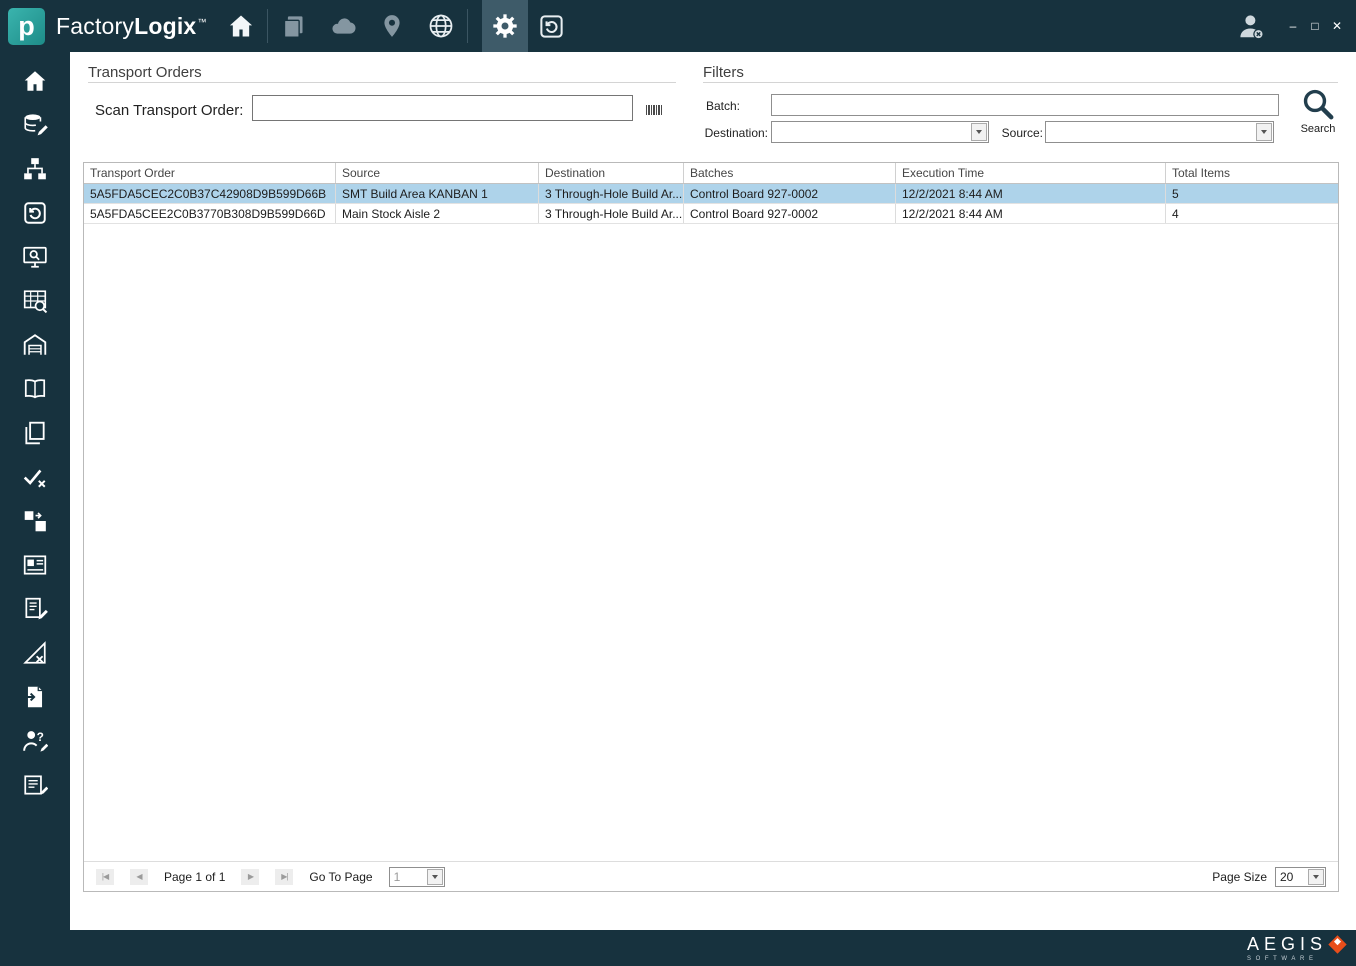 This screenshot has height=966, width=1356. Describe the element at coordinates (1022, 133) in the screenshot. I see `source-filter-label: Source:` at that location.